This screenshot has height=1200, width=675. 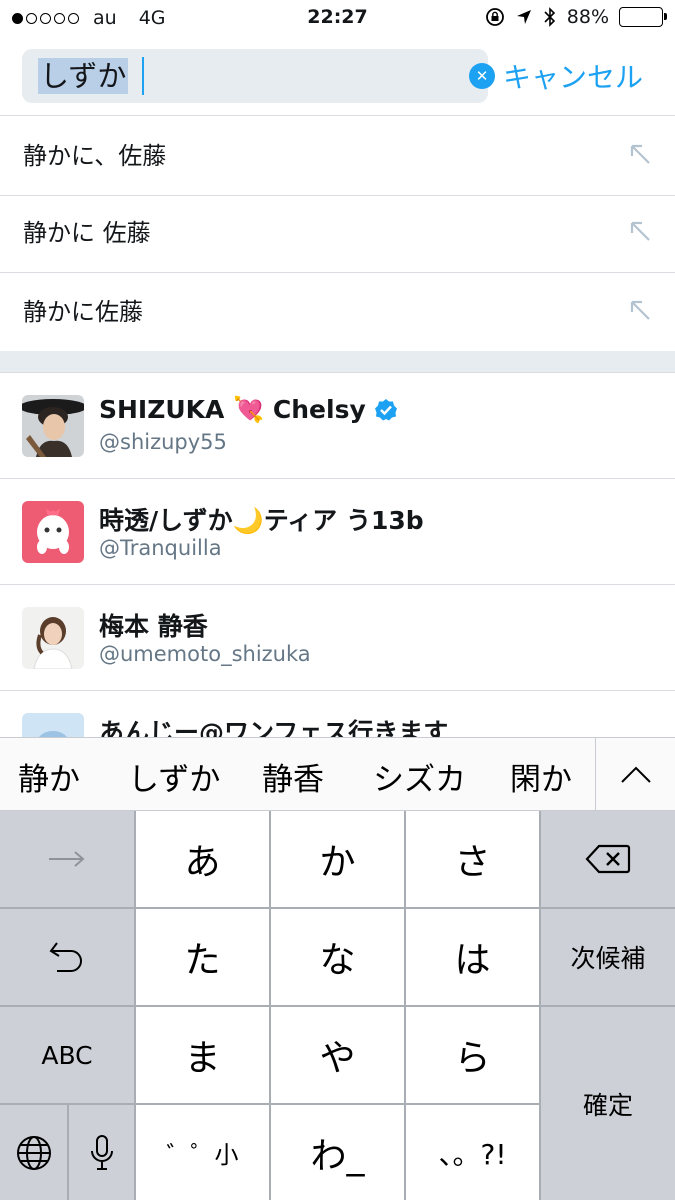 I want to click on user-handle: @umemoto_shizuka, so click(x=205, y=654).